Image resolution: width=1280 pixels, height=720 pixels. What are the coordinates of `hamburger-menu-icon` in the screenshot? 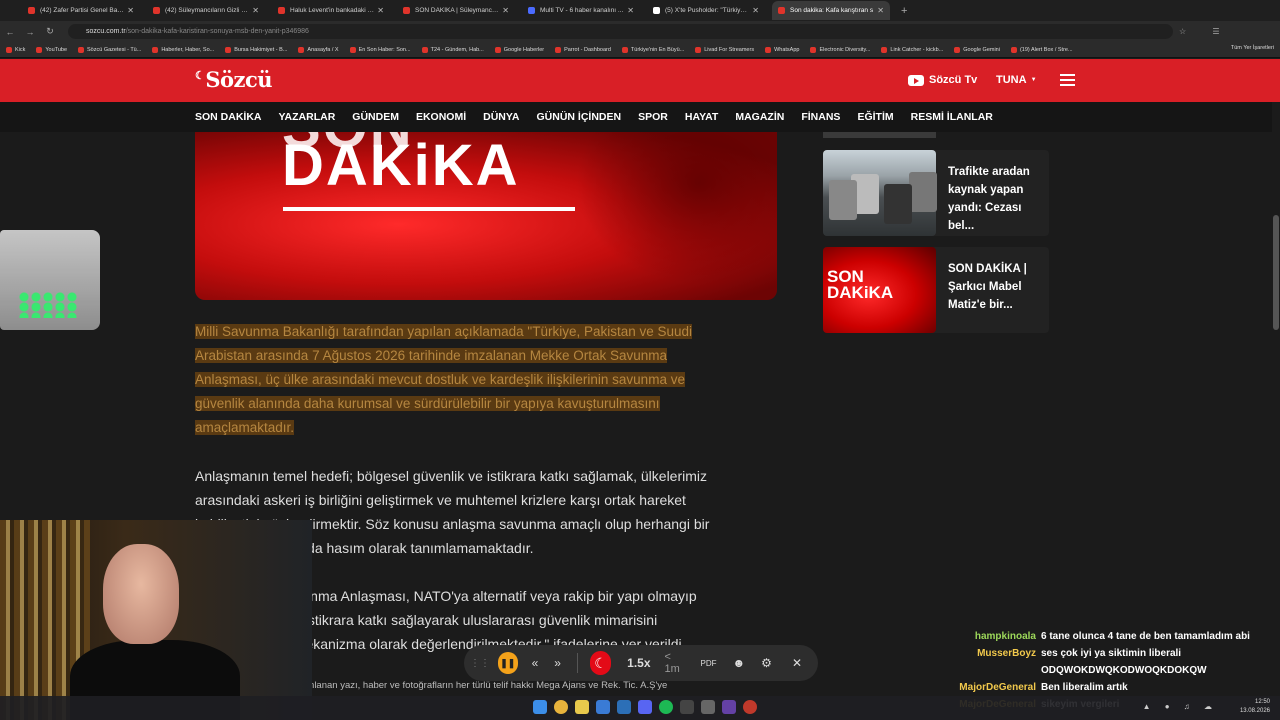 It's located at (1067, 81).